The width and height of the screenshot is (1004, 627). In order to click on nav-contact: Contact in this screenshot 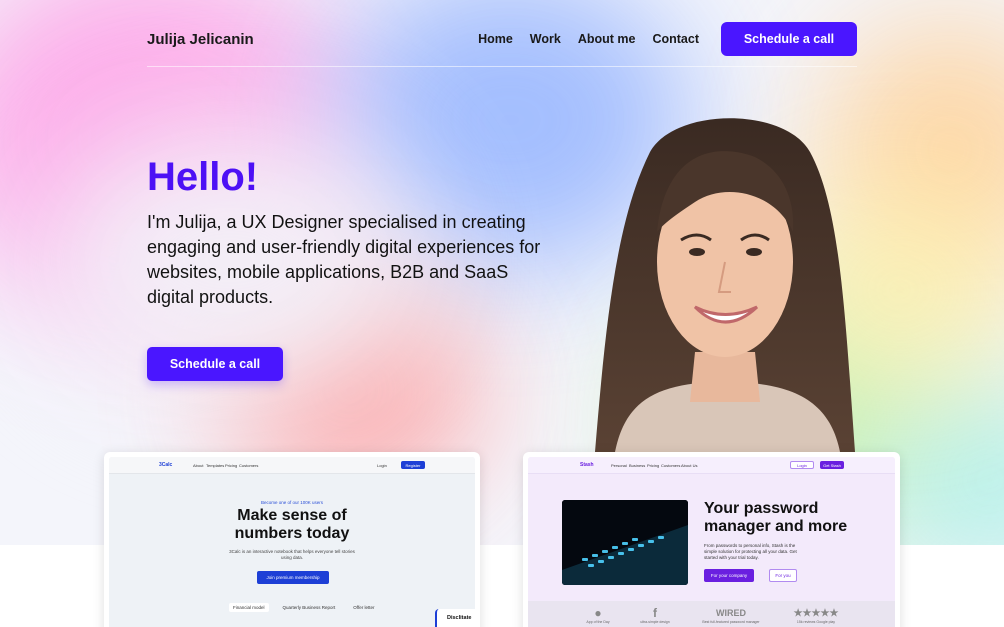, I will do `click(675, 39)`.